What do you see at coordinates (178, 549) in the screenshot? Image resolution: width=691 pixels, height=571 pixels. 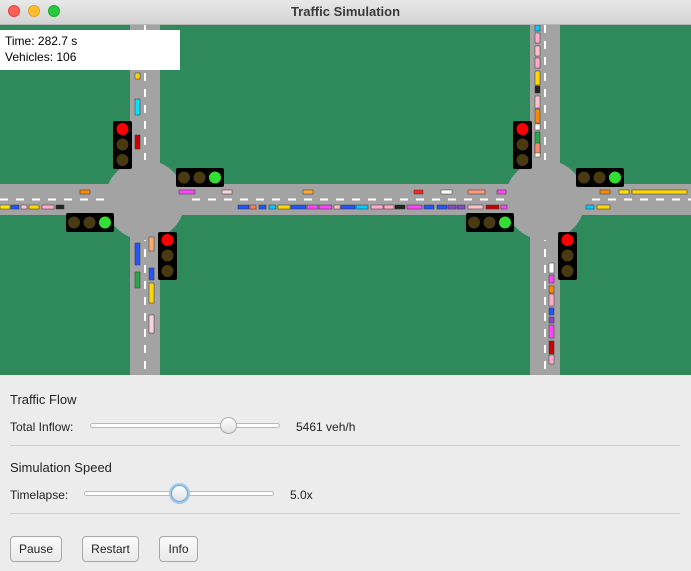 I see `info-button: Info` at bounding box center [178, 549].